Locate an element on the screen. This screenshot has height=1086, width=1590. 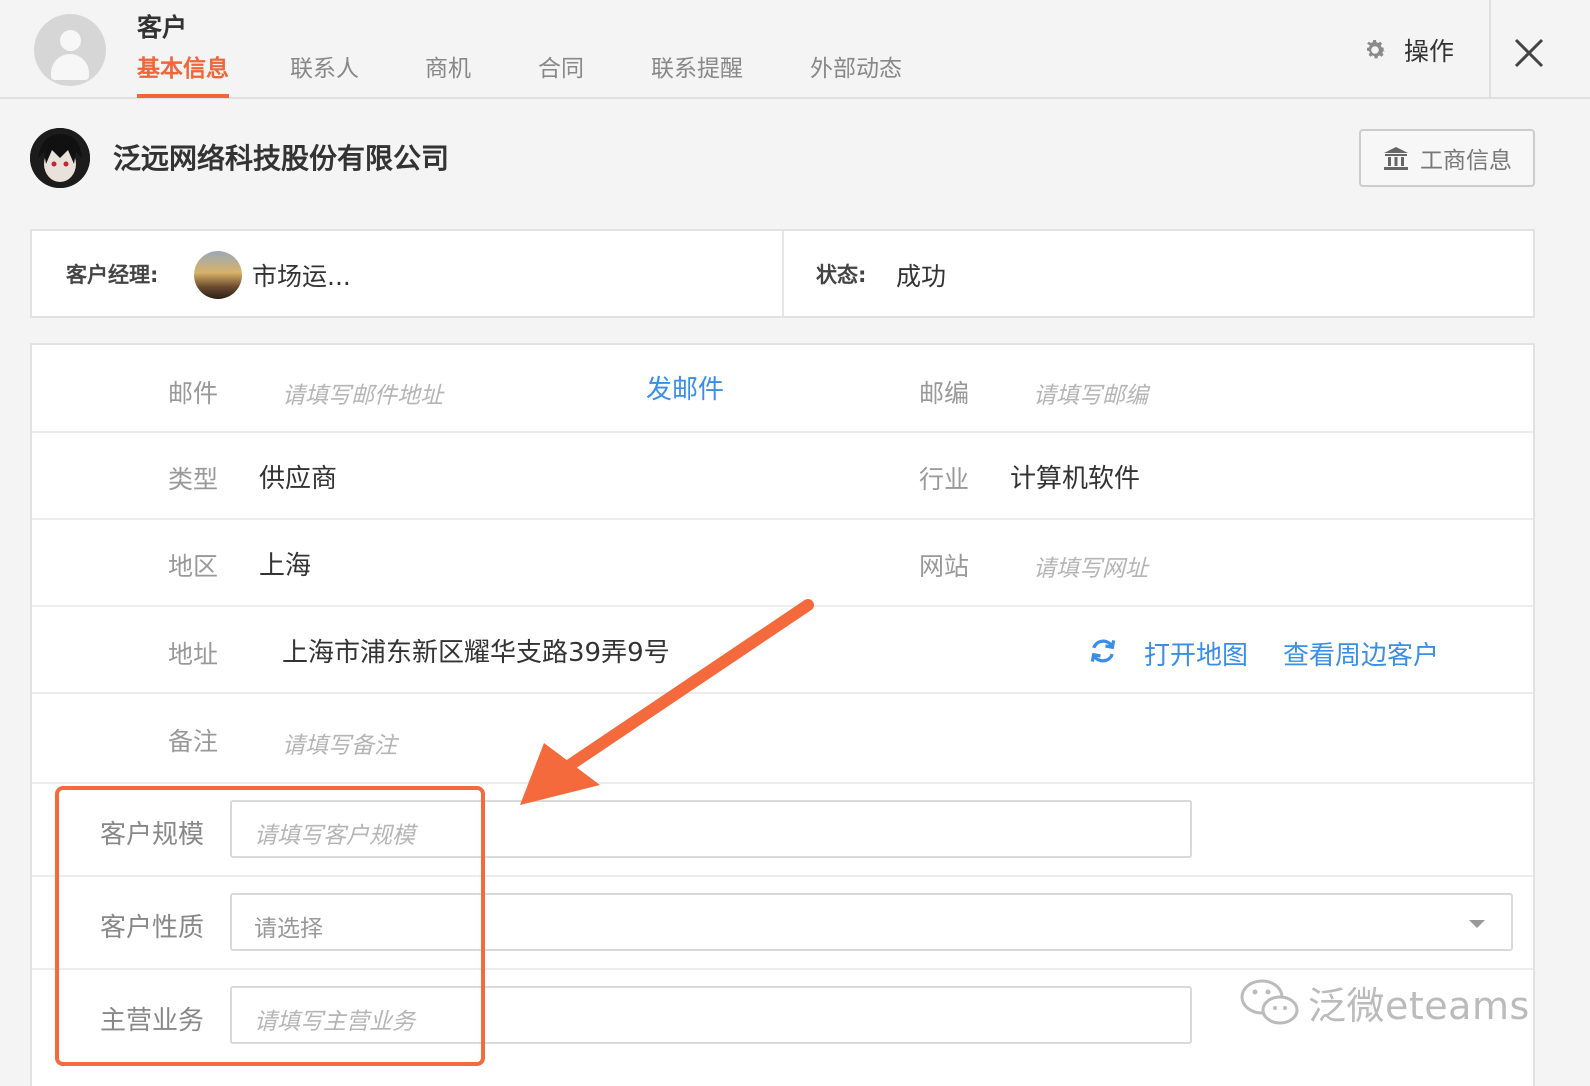
tab-opportunities: 商机 is located at coordinates (448, 74).